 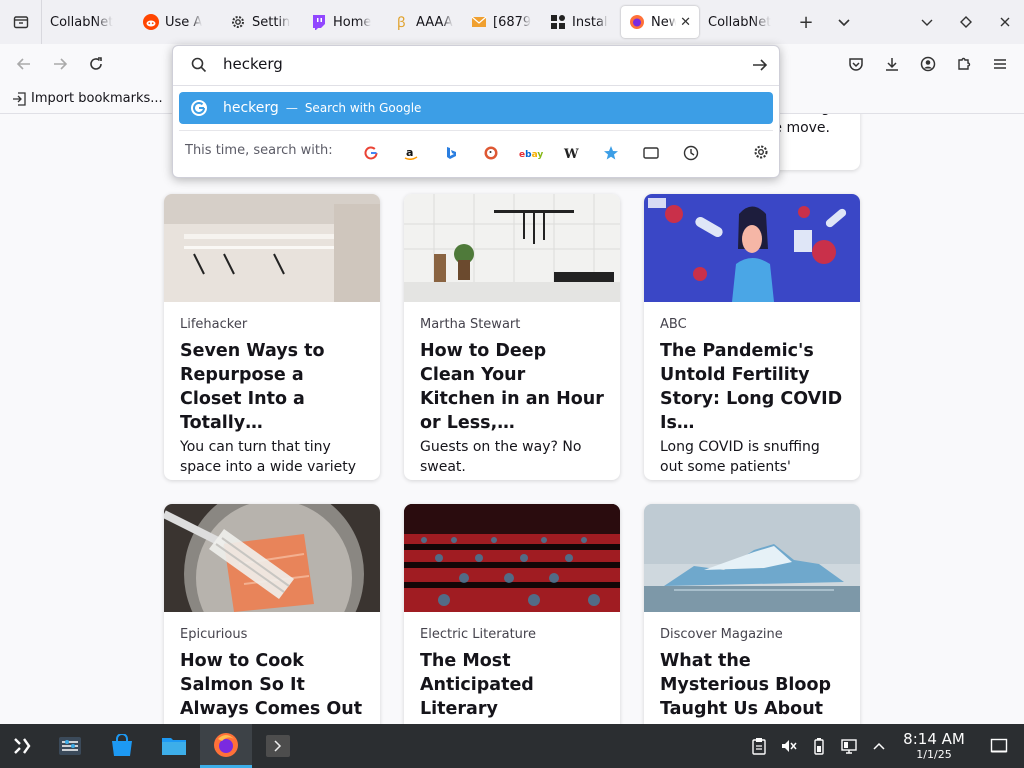 I want to click on import-icon, so click(x=19, y=98).